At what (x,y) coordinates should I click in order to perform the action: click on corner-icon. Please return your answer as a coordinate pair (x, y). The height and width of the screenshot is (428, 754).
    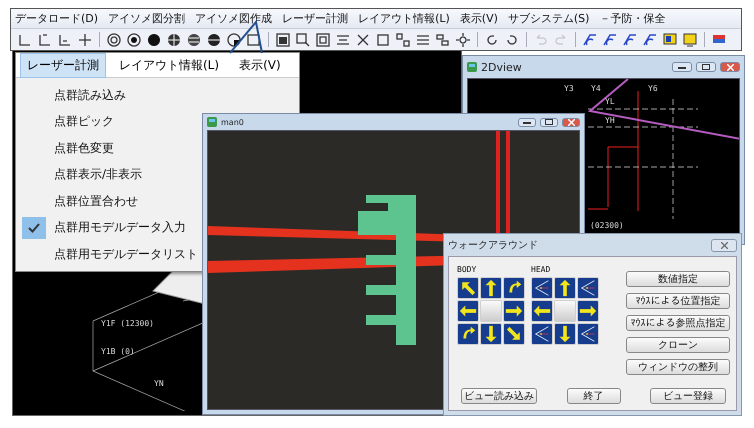
    Looking at the image, I should click on (45, 40).